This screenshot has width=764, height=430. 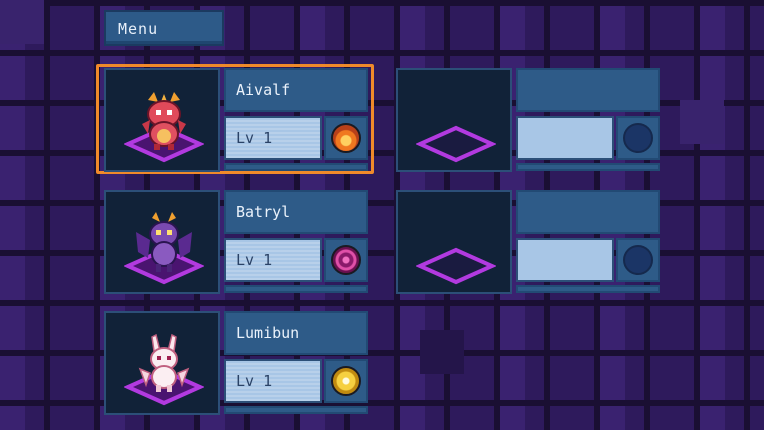 What do you see at coordinates (296, 90) in the screenshot?
I see `monster-name: Aivalf` at bounding box center [296, 90].